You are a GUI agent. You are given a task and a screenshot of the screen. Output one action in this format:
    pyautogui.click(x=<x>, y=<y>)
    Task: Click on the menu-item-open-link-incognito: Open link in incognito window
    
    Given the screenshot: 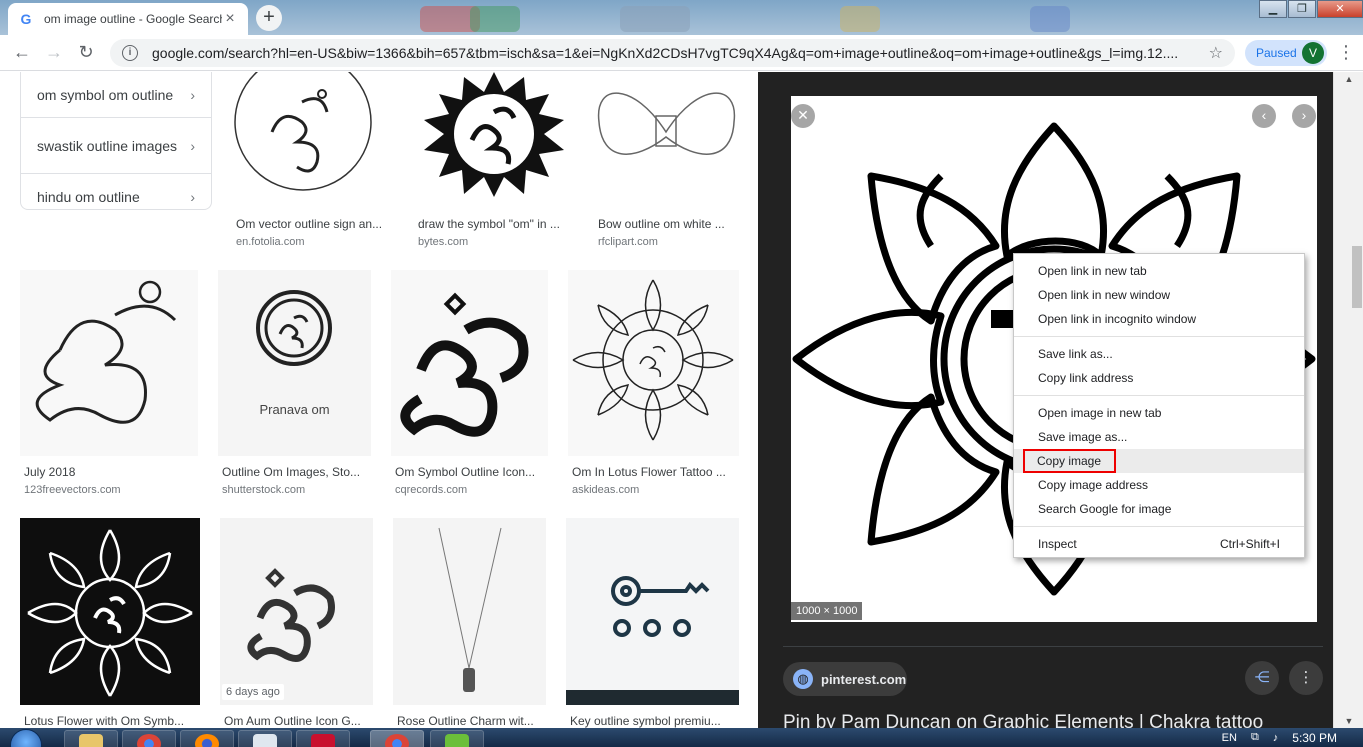 What is the action you would take?
    pyautogui.click(x=1159, y=319)
    